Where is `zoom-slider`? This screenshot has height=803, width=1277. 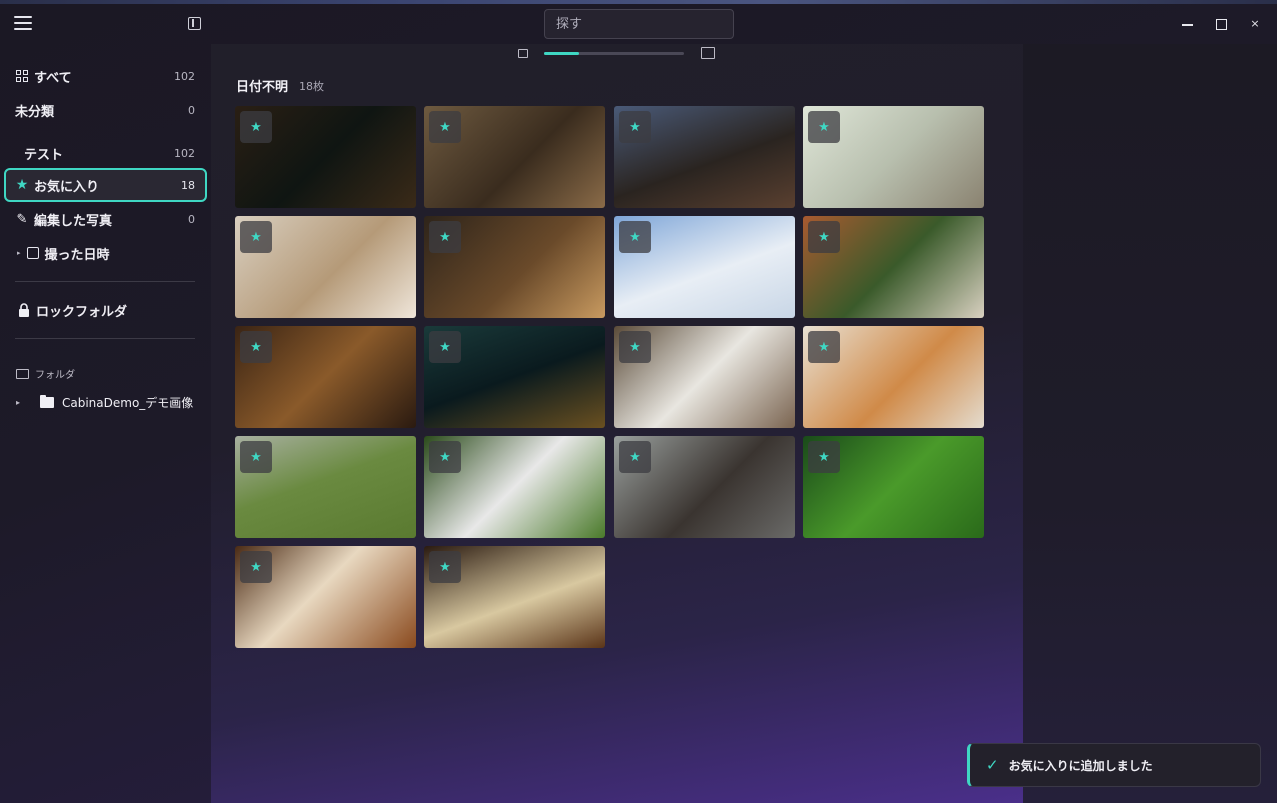
zoom-slider is located at coordinates (614, 53).